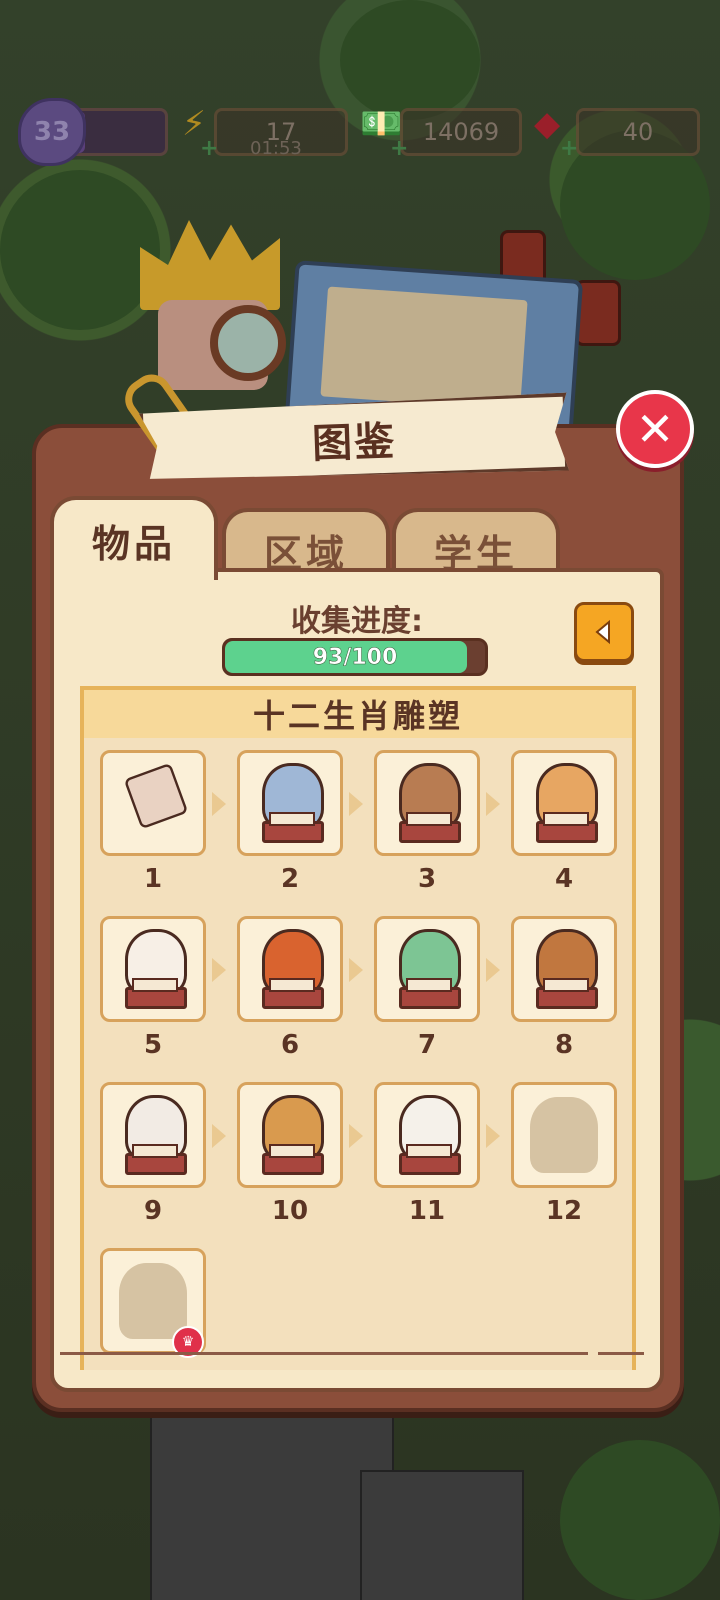  I want to click on collection-progress-label: 收集进度:, so click(357, 621).